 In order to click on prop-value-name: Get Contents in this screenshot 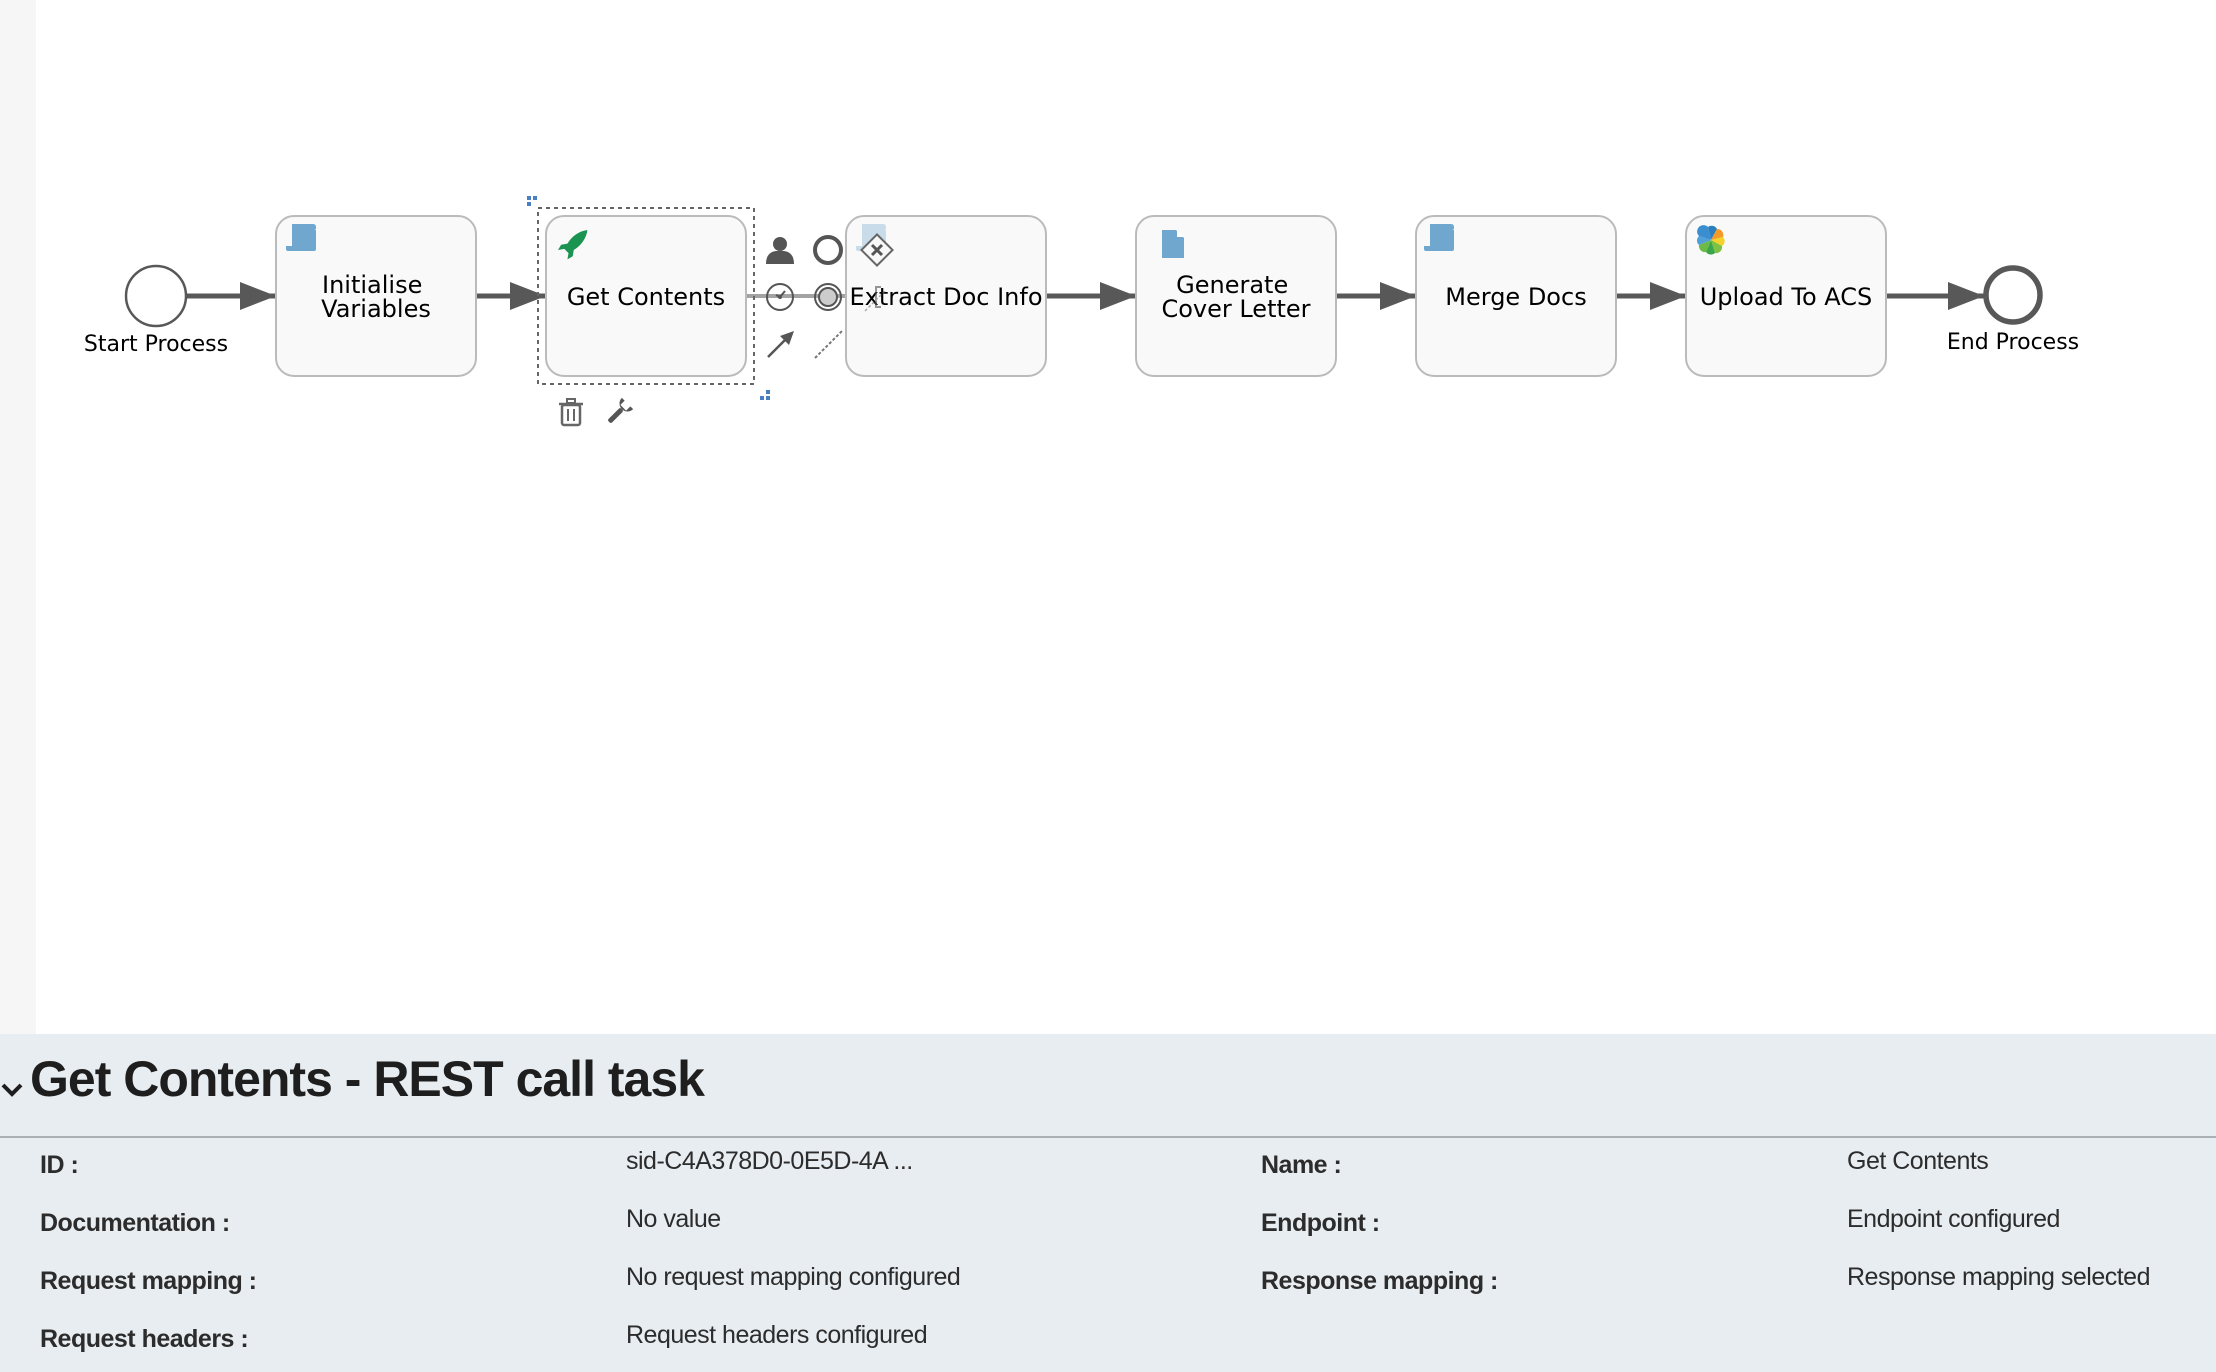, I will do `click(1918, 1161)`.